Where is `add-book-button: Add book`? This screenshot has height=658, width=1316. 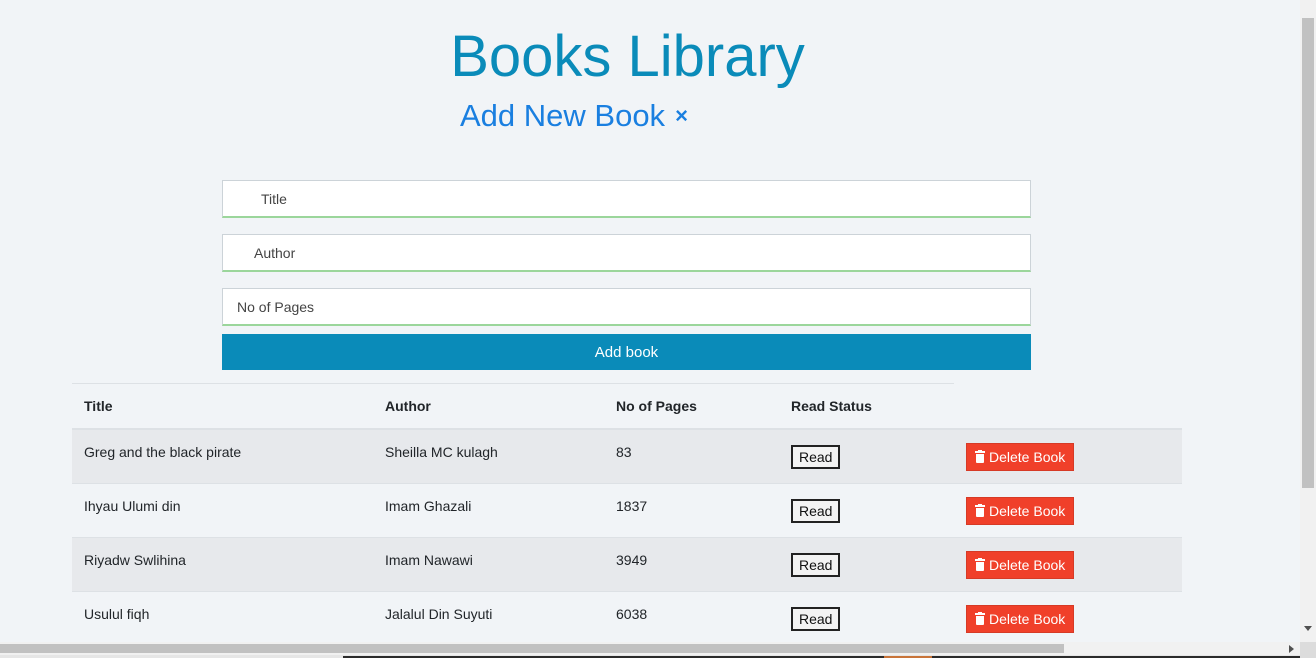
add-book-button: Add book is located at coordinates (626, 352).